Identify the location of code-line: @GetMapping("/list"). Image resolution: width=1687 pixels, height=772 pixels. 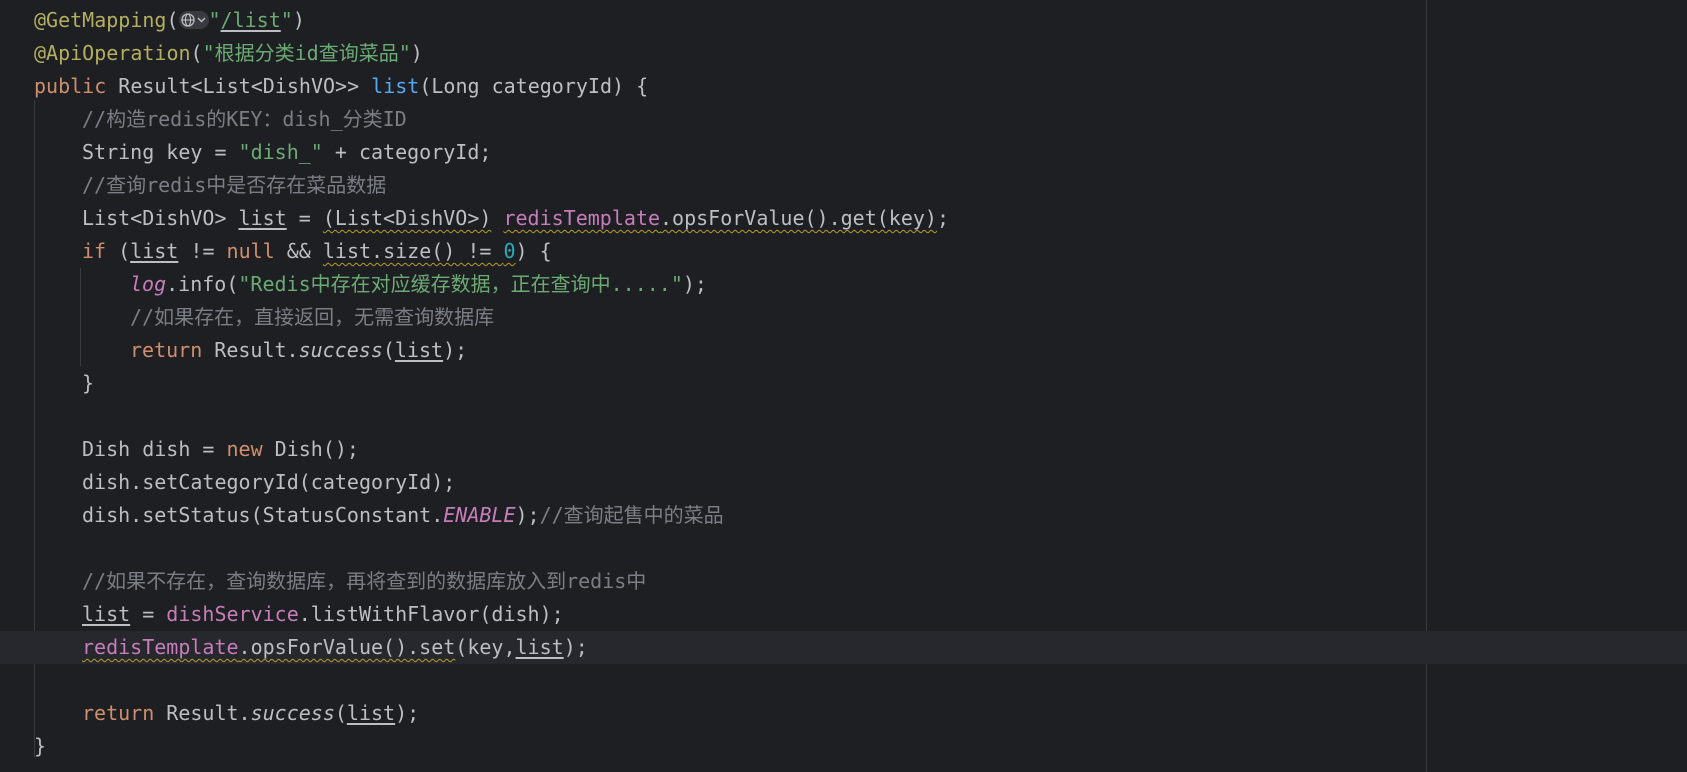
(713, 20).